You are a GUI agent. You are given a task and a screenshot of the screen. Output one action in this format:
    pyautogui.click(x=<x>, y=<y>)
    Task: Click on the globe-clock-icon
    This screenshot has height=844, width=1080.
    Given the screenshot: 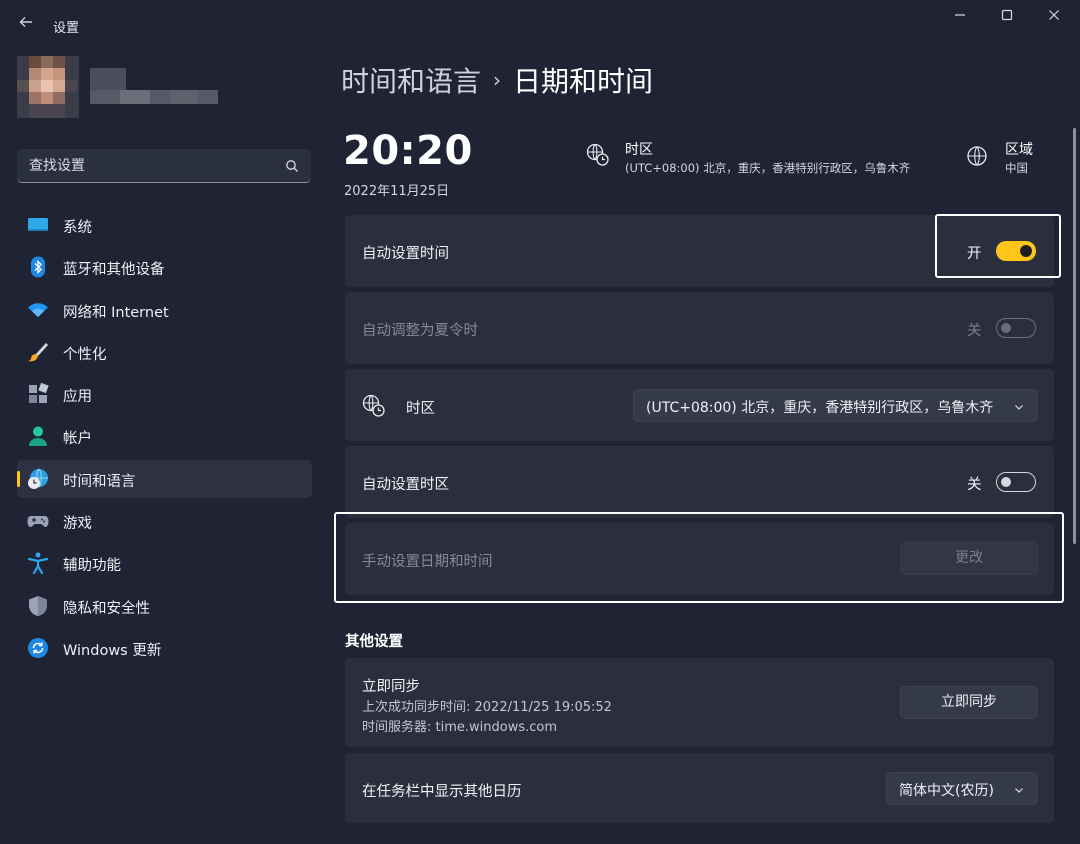 What is the action you would take?
    pyautogui.click(x=38, y=479)
    